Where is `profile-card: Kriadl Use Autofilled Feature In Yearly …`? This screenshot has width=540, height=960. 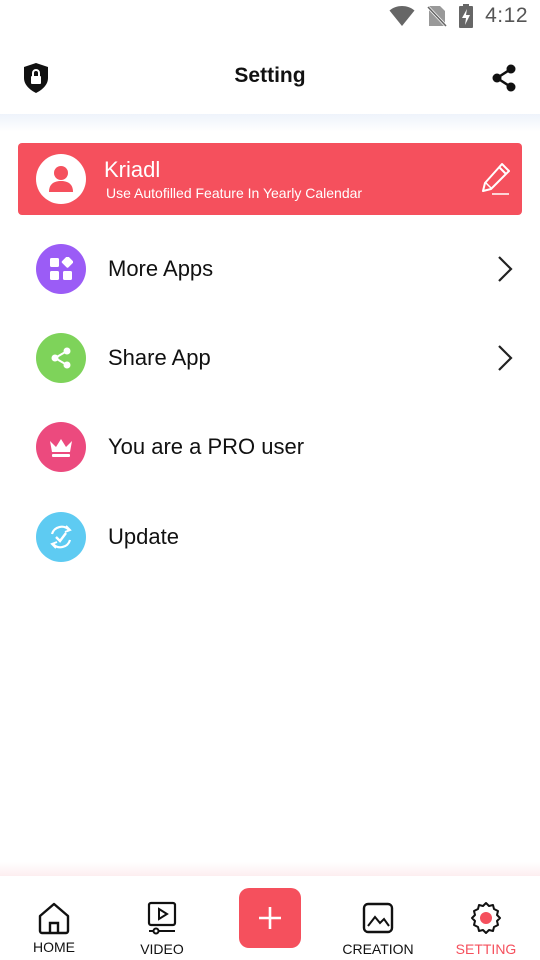 profile-card: Kriadl Use Autofilled Feature In Yearly … is located at coordinates (270, 179).